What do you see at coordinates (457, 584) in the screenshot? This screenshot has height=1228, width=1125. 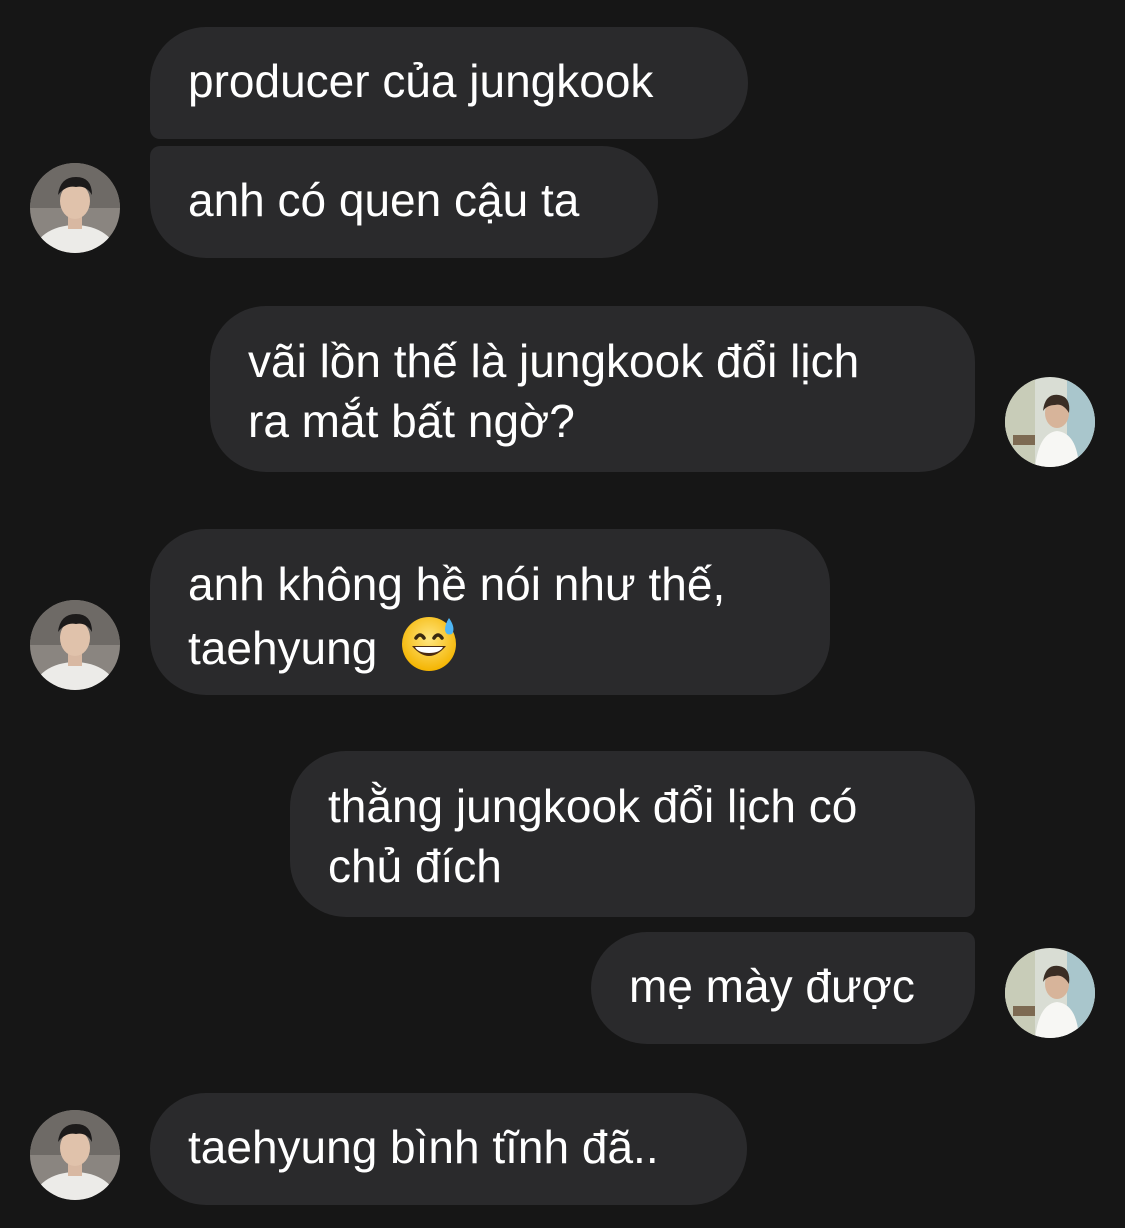 I see `message-text-line: anh không hề nói như thế,` at bounding box center [457, 584].